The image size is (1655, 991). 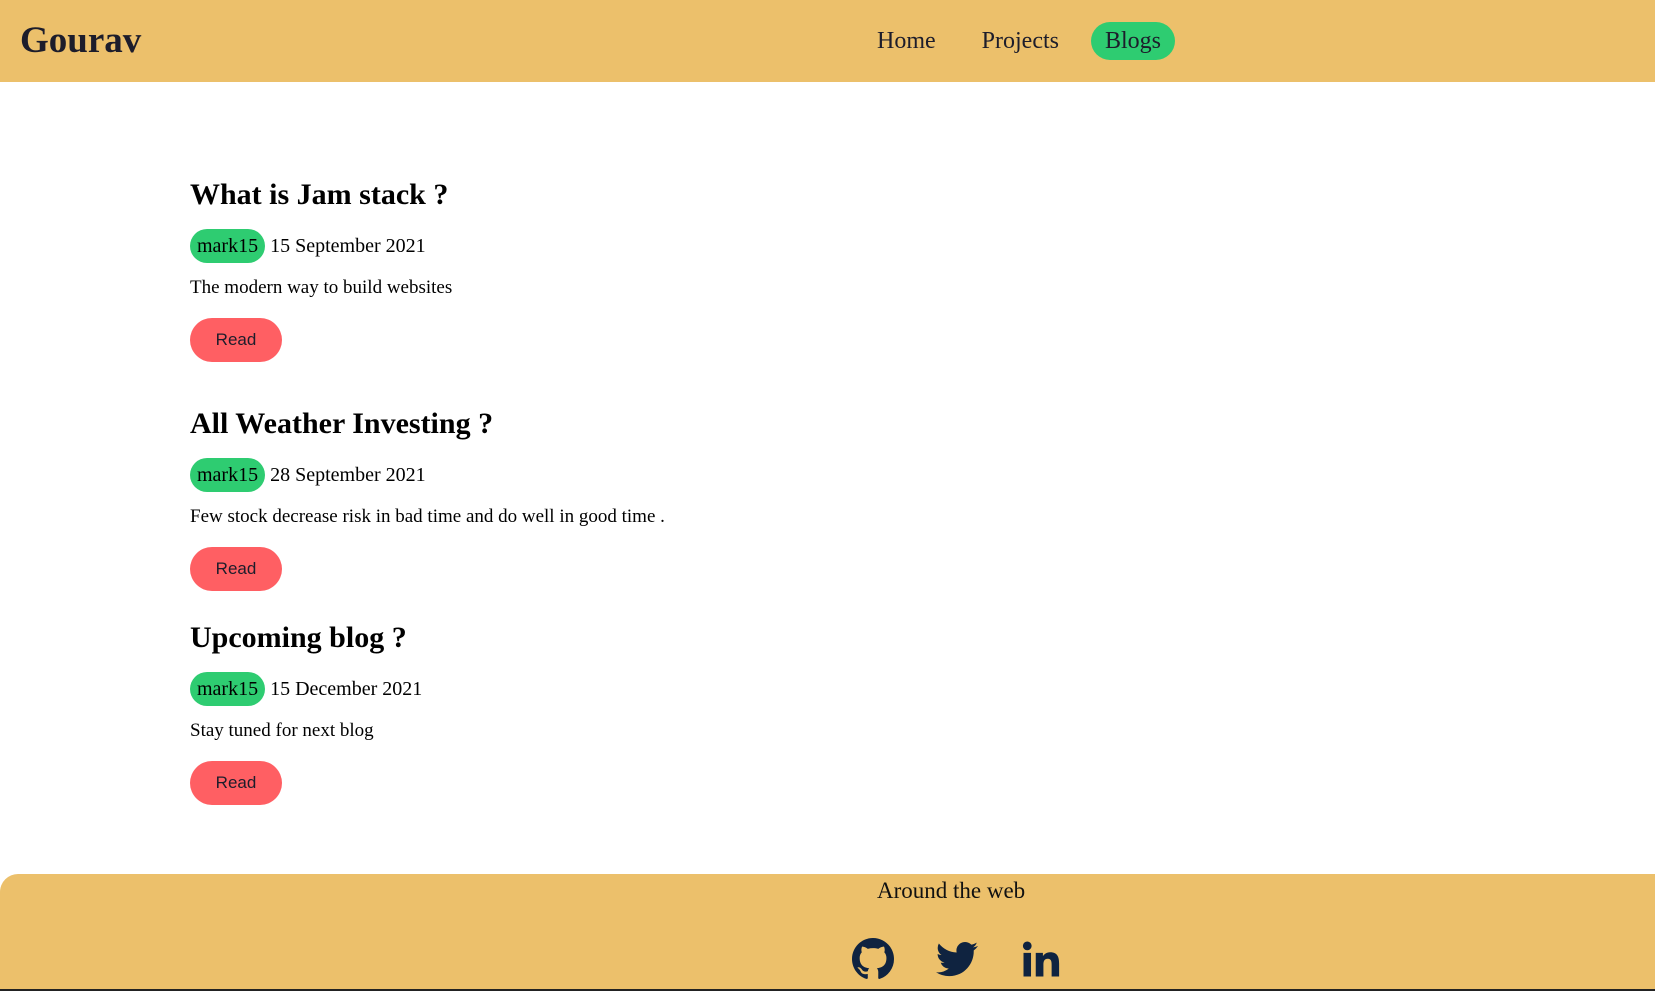 I want to click on post-meta: mark15 15 September 2021, so click(x=308, y=246).